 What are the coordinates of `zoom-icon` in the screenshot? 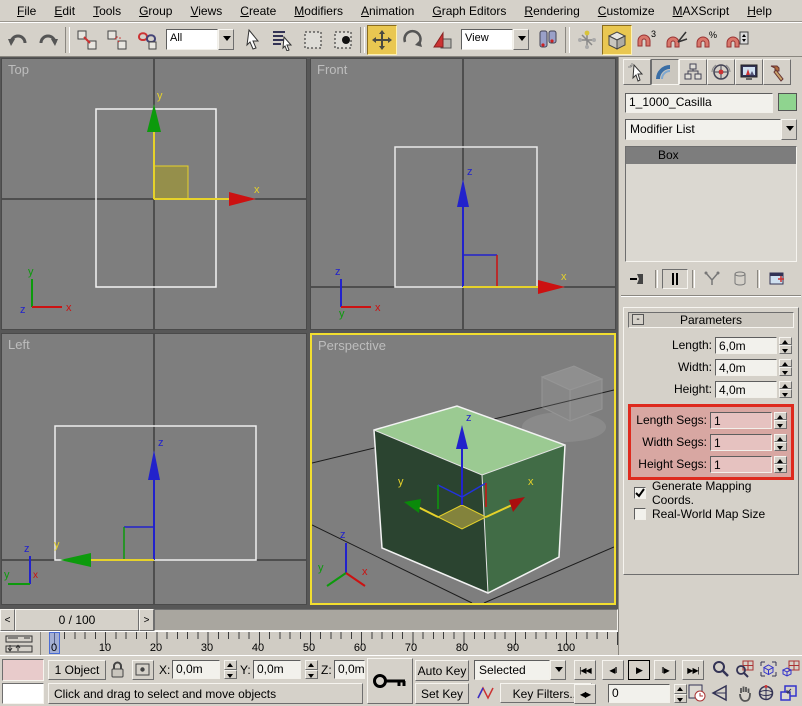 It's located at (720, 669).